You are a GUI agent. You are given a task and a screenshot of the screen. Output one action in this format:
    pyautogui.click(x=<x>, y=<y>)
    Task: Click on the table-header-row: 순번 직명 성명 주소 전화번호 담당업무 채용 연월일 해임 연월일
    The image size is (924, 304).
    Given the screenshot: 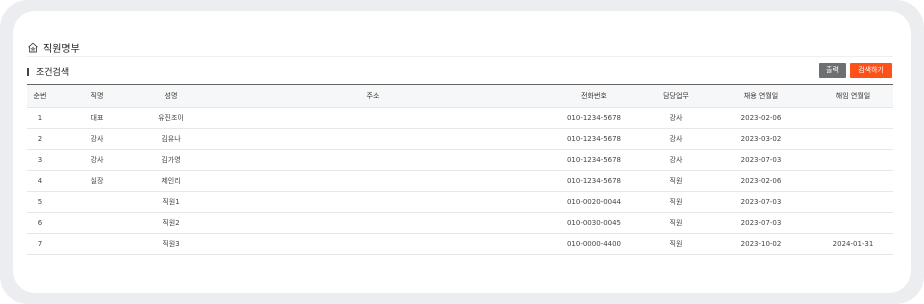 What is the action you would take?
    pyautogui.click(x=460, y=96)
    